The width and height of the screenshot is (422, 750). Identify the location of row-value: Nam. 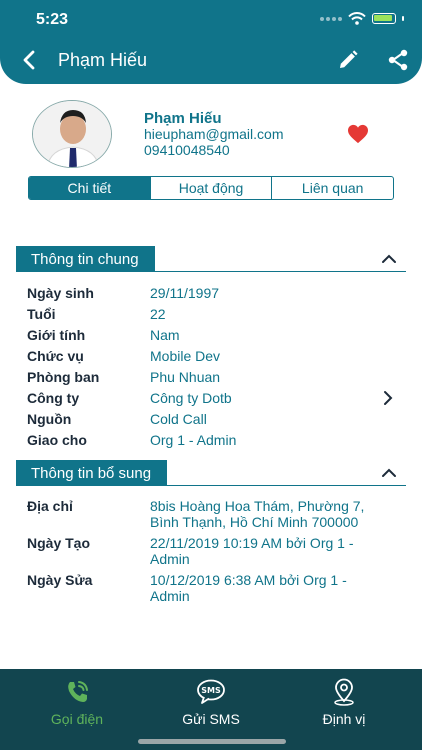
(165, 335).